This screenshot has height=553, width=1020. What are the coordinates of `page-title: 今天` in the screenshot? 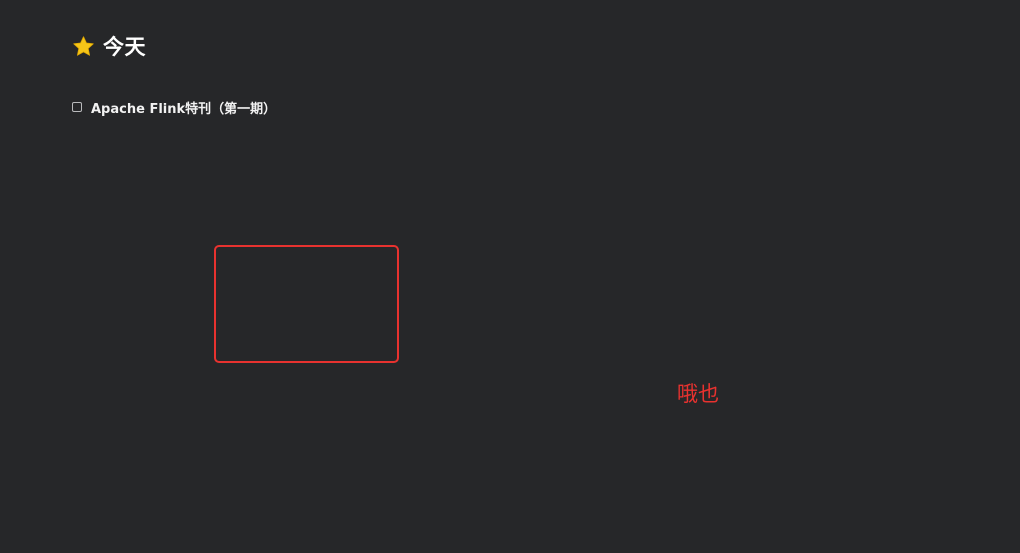 It's located at (124, 47).